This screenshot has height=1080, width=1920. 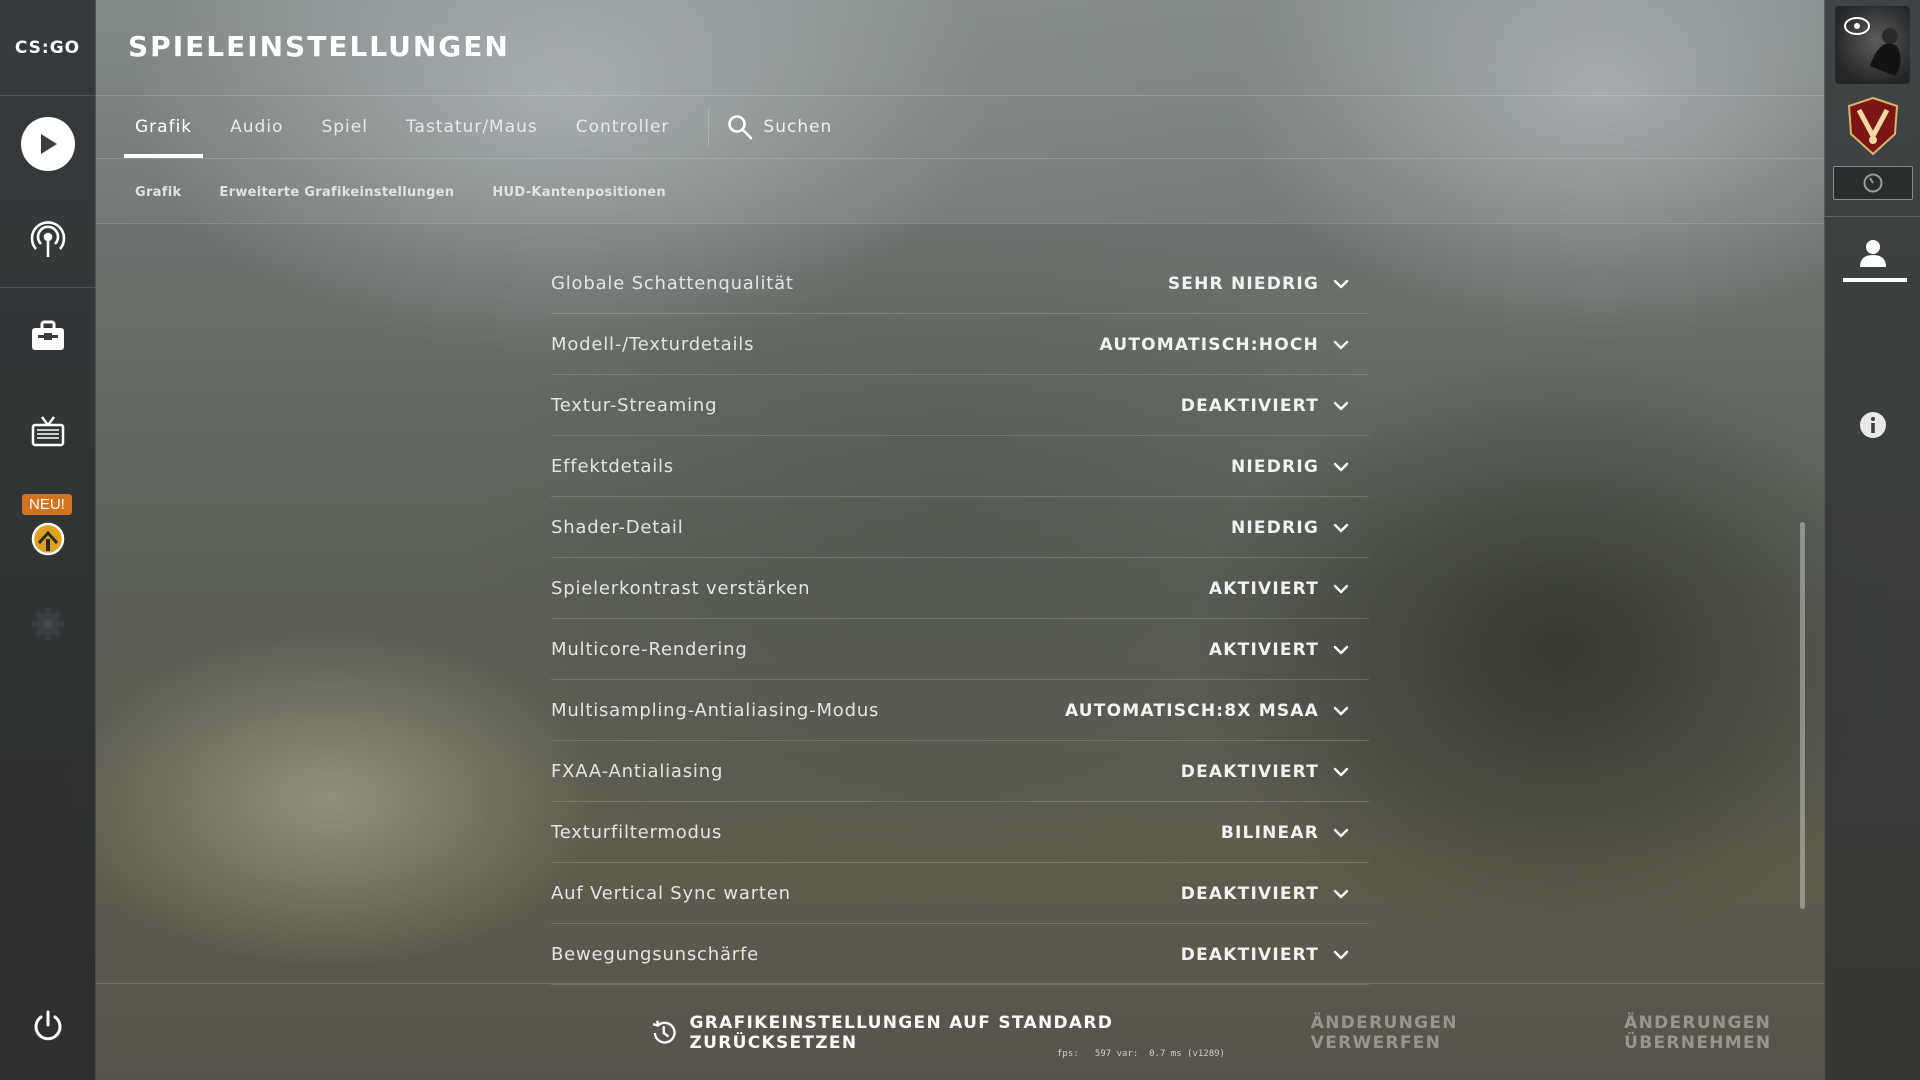 I want to click on setting-row: Textur-Streaming DEAKTIVIERT, so click(x=960, y=406).